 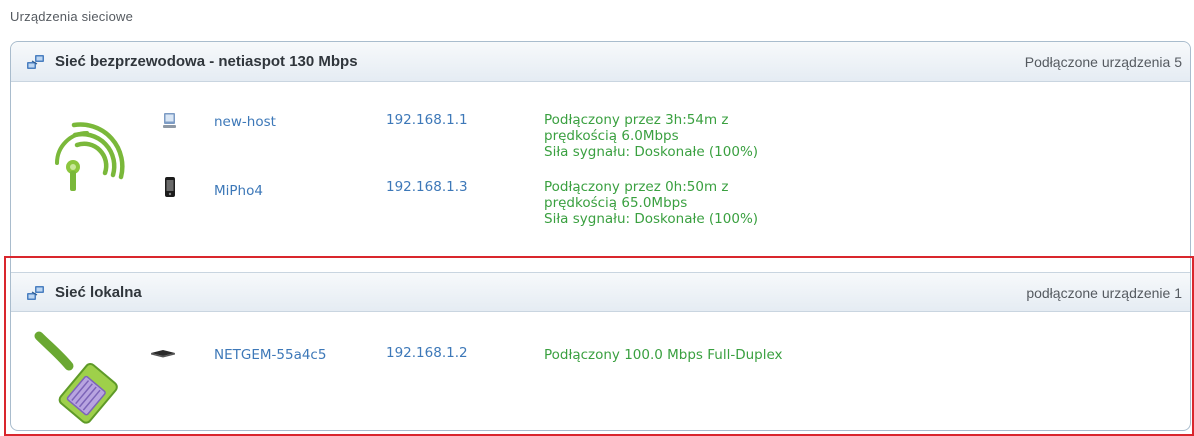 I want to click on ethernet-cable-icon, so click(x=76, y=377).